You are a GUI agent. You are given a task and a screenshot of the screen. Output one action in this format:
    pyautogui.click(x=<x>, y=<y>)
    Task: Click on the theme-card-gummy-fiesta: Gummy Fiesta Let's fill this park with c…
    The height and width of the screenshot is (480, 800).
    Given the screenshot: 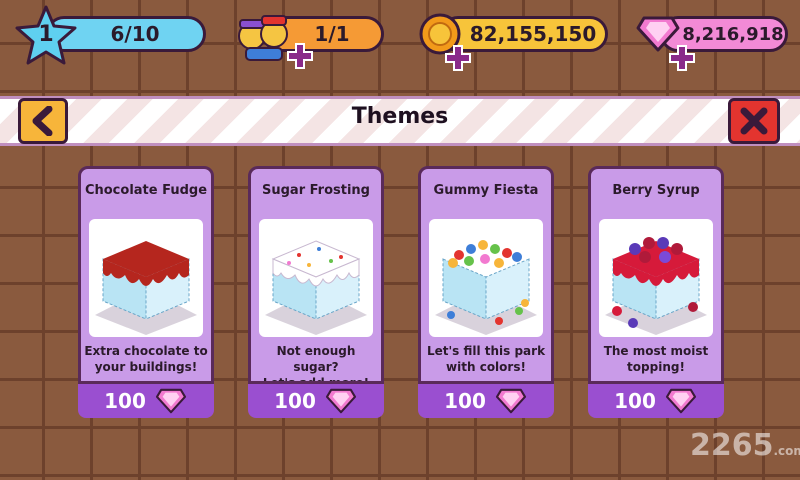 What is the action you would take?
    pyautogui.click(x=486, y=292)
    